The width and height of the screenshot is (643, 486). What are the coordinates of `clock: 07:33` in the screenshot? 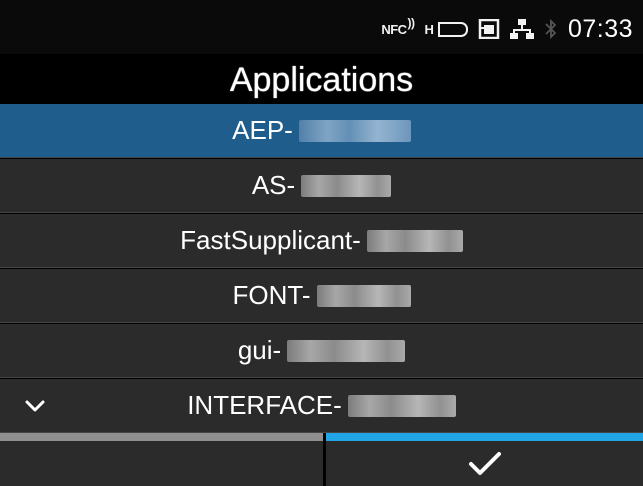 It's located at (600, 28).